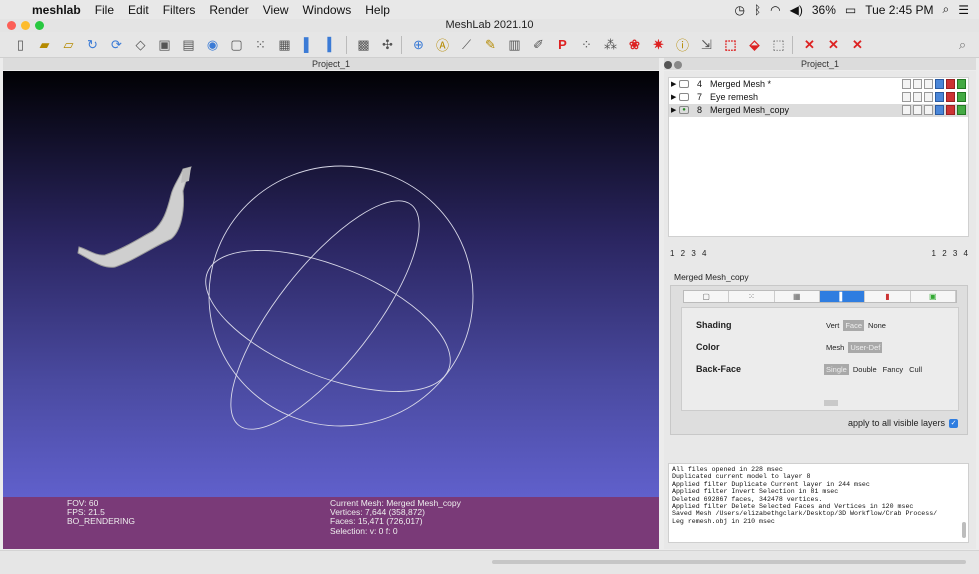  What do you see at coordinates (586, 44) in the screenshot?
I see `select-vertices-icon: ⁘` at bounding box center [586, 44].